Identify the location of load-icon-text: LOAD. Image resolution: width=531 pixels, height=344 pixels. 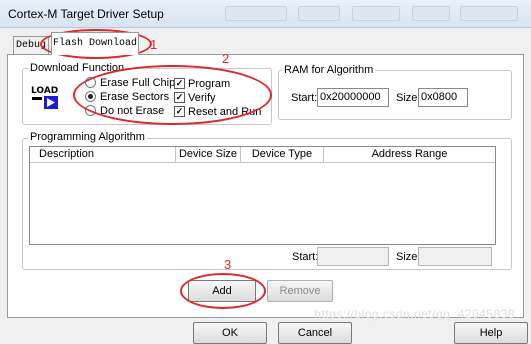
(44, 91).